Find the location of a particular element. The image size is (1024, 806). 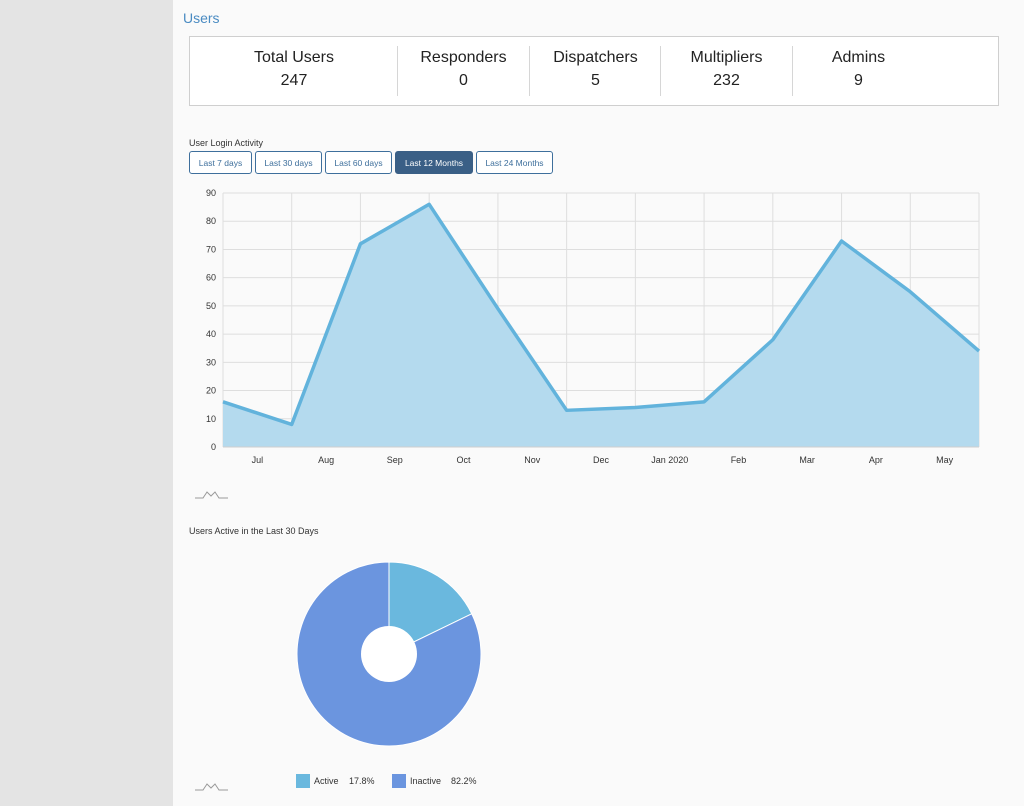

x-tick-label: Aug is located at coordinates (326, 460).